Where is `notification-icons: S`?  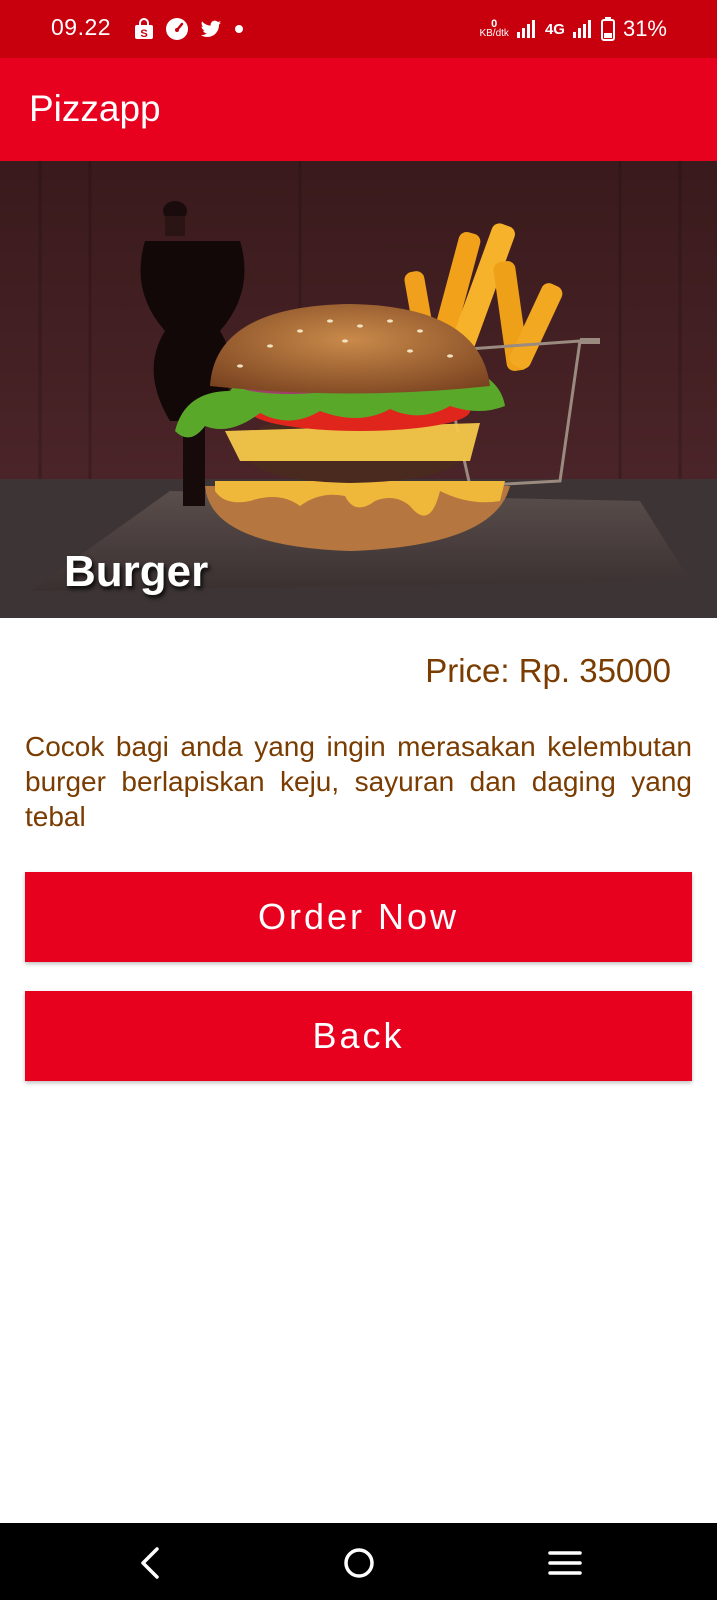 notification-icons: S is located at coordinates (194, 29).